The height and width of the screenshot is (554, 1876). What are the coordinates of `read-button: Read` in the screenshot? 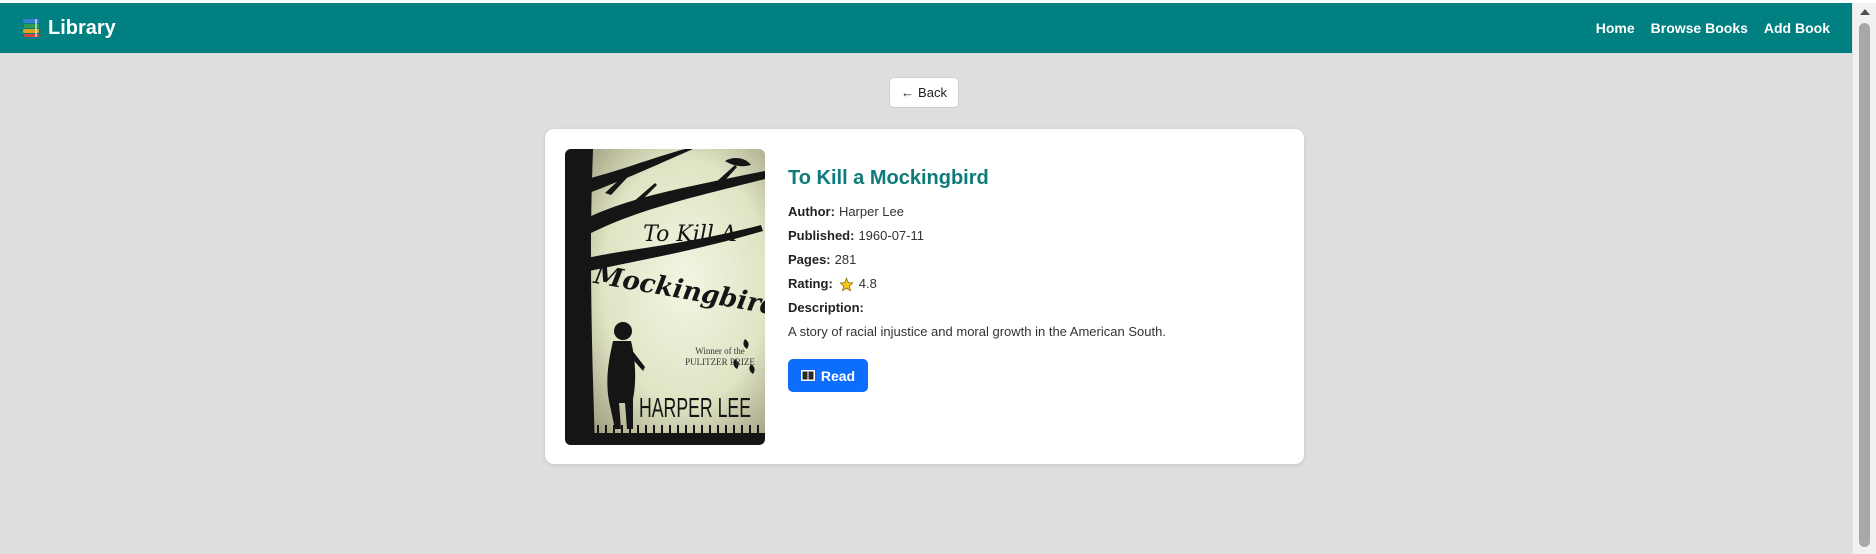 It's located at (828, 375).